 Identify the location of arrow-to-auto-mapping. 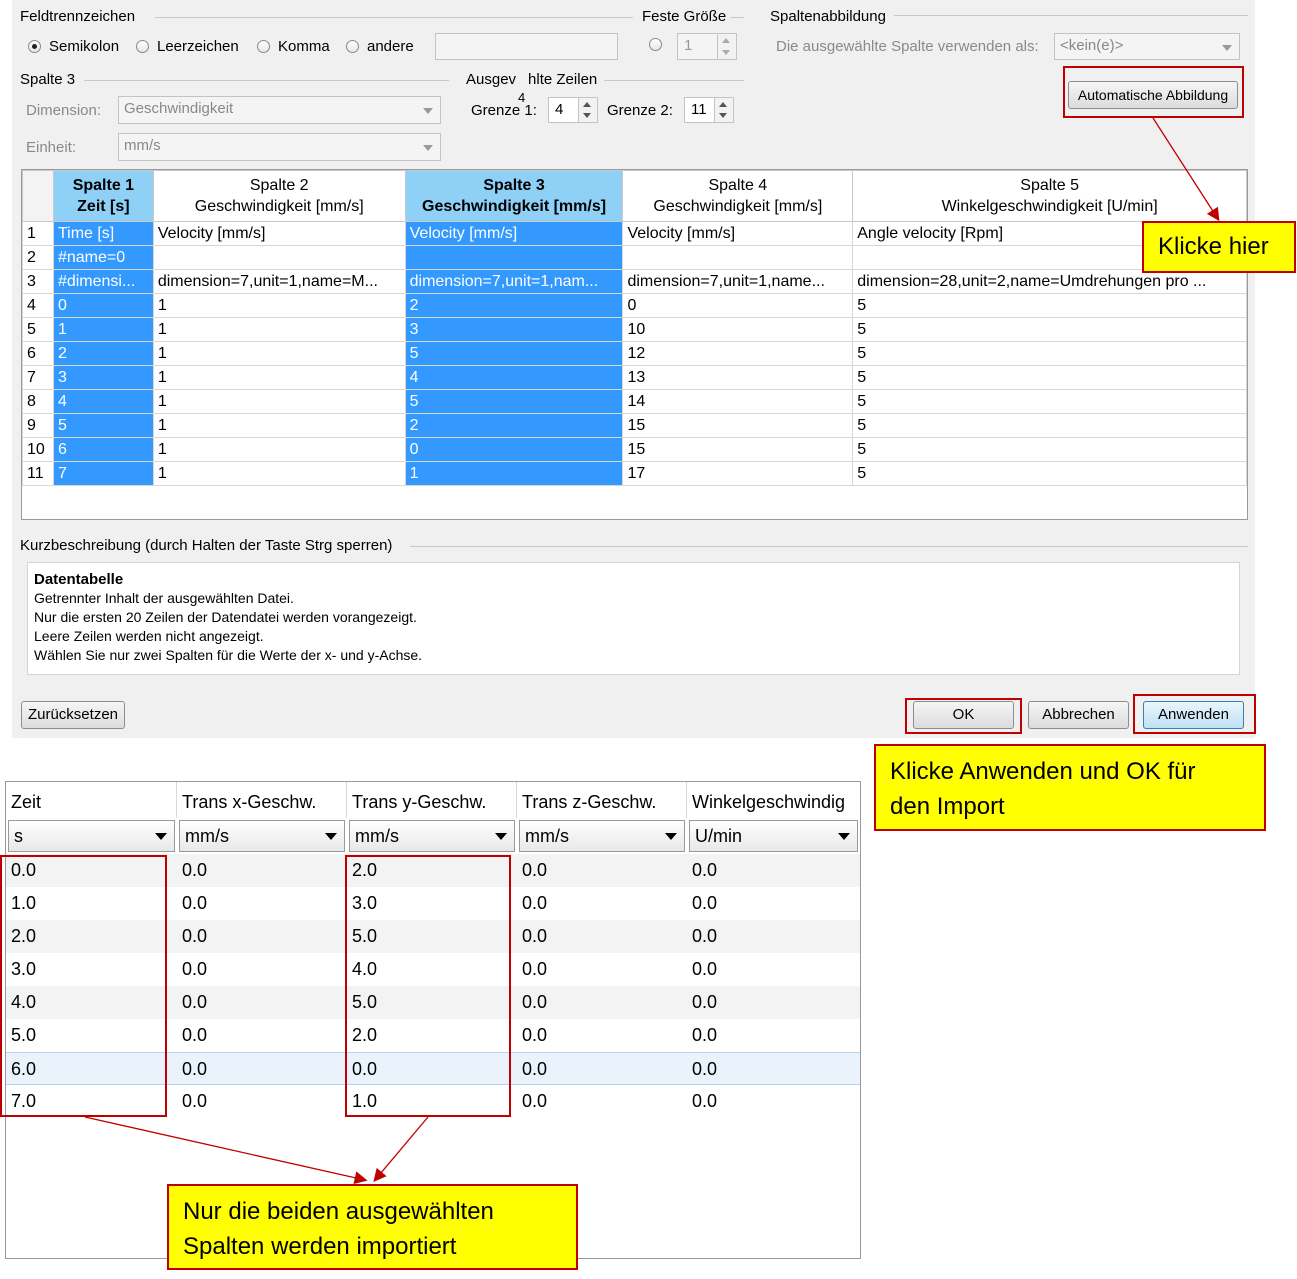
(1186, 169).